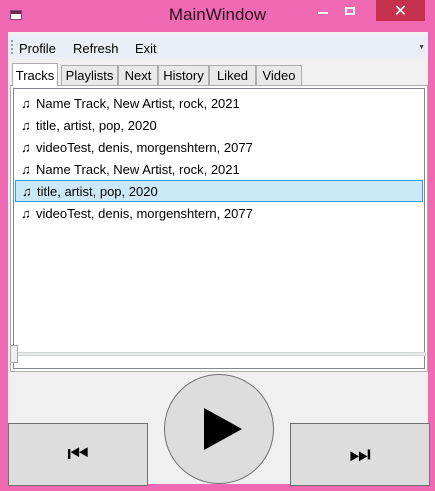  Describe the element at coordinates (218, 354) in the screenshot. I see `seek-slider-track` at that location.